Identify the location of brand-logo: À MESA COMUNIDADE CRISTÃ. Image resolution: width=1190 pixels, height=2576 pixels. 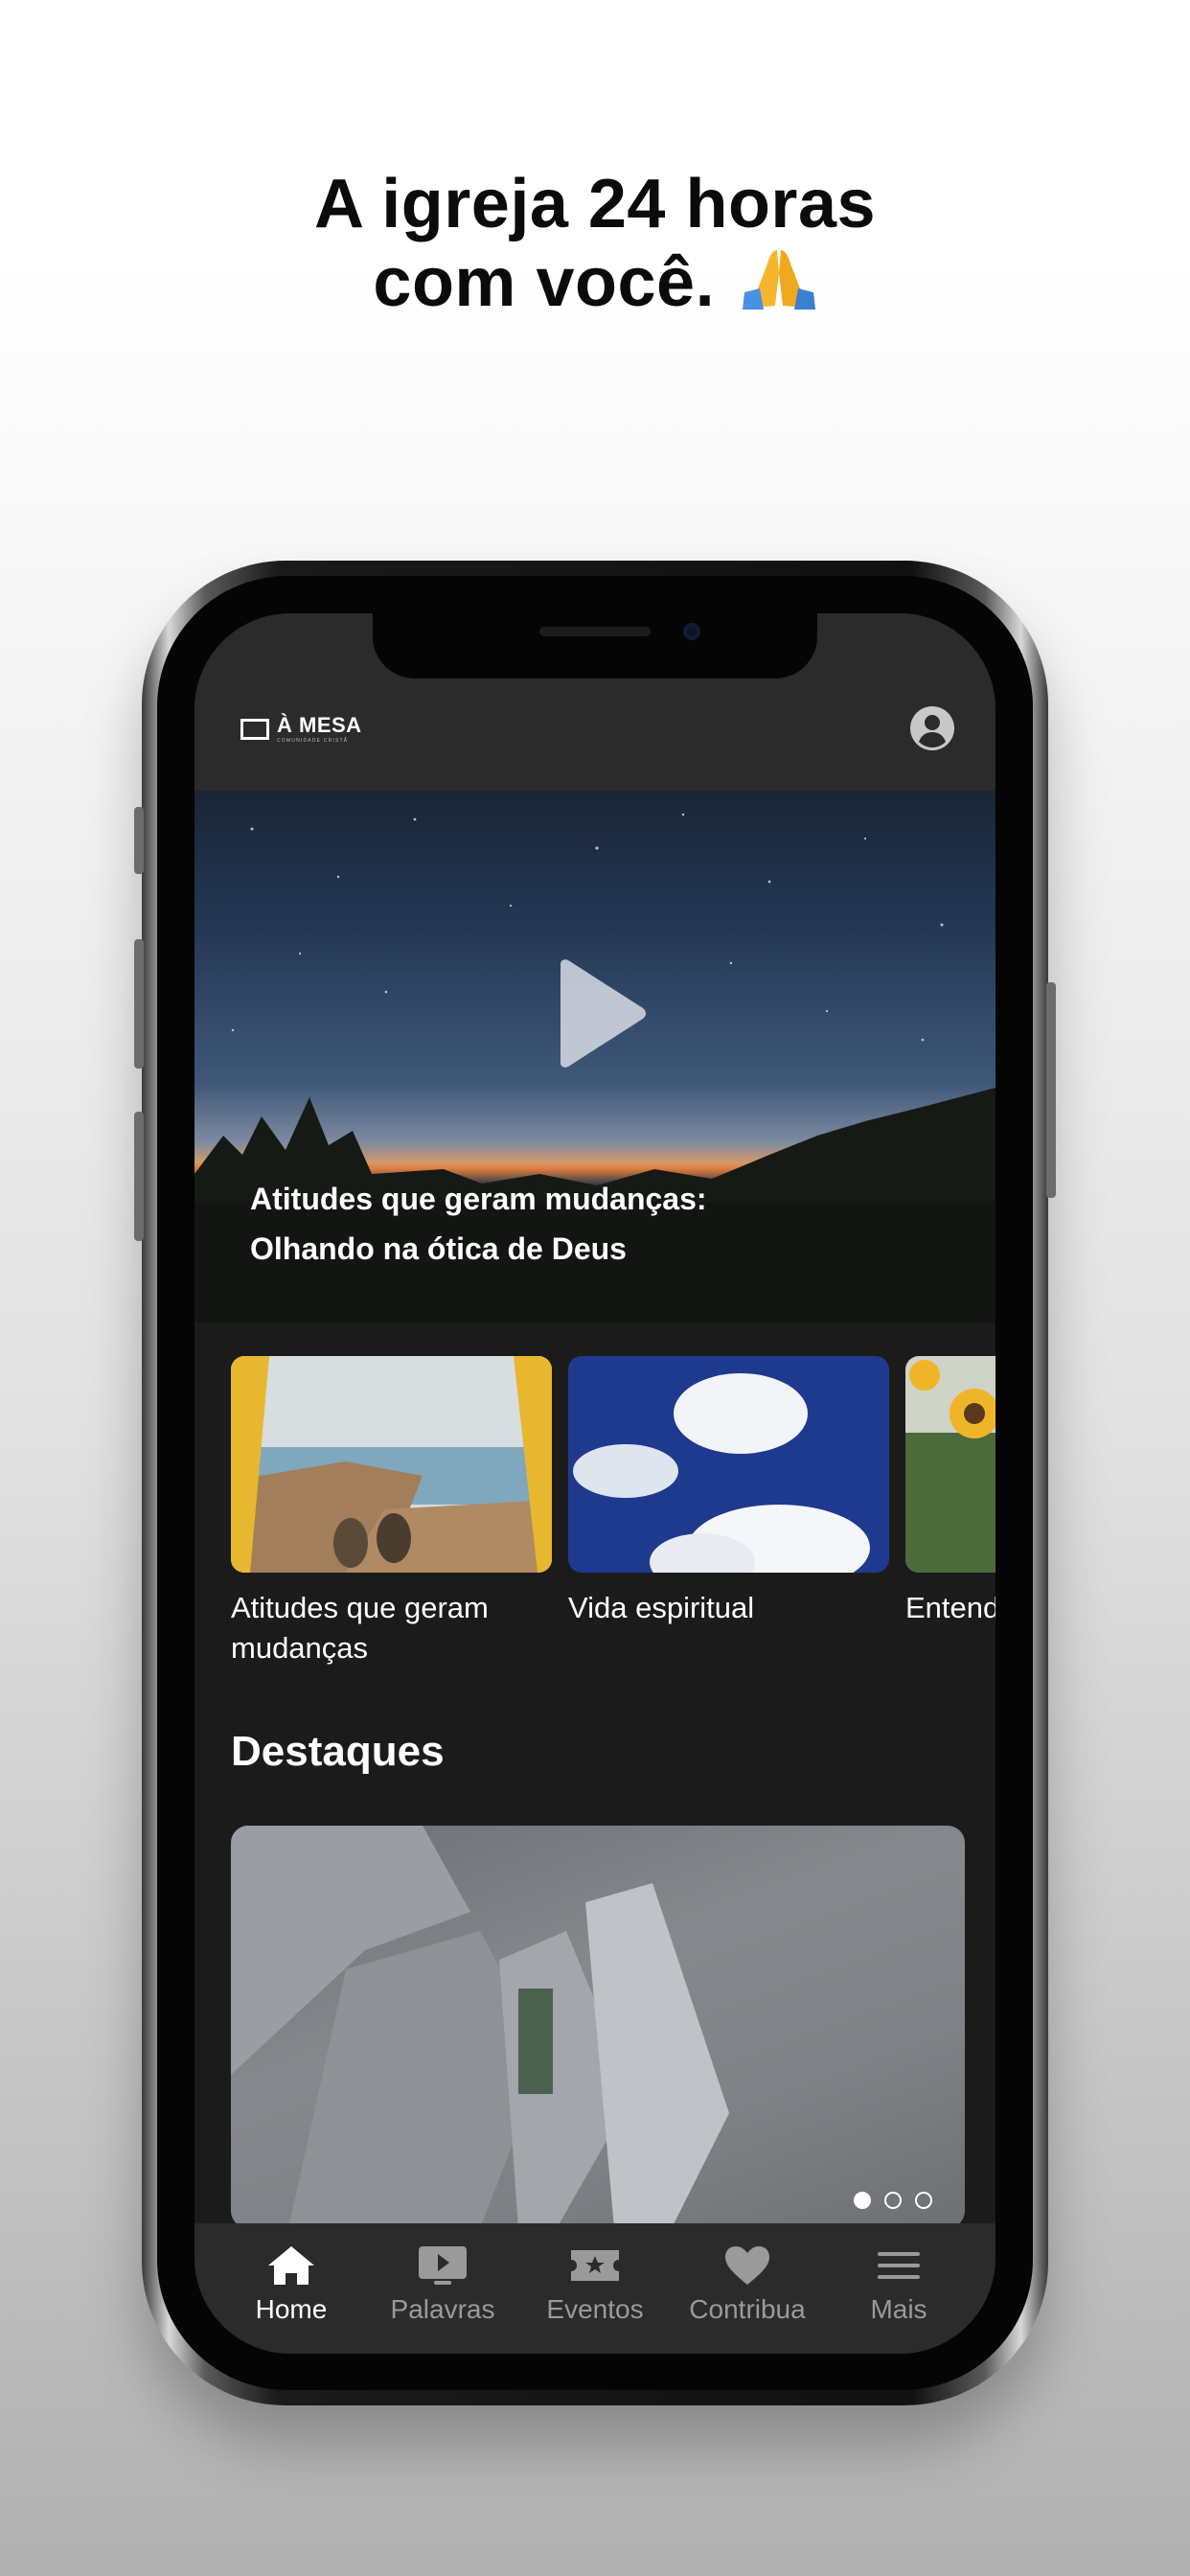
(301, 729).